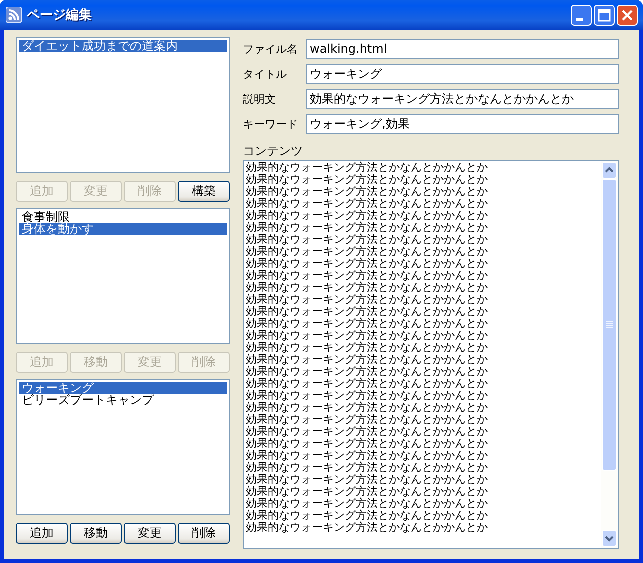  What do you see at coordinates (627, 15) in the screenshot?
I see `close-button` at bounding box center [627, 15].